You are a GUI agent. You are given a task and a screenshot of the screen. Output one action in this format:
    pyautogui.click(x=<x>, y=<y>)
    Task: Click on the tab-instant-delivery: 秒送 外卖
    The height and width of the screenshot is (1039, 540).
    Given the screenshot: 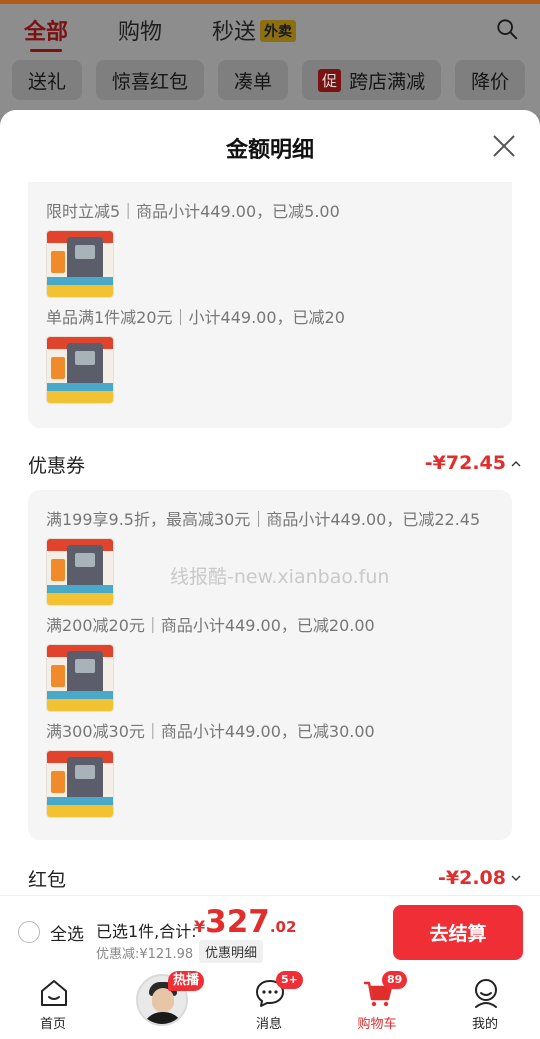 What is the action you would take?
    pyautogui.click(x=254, y=30)
    